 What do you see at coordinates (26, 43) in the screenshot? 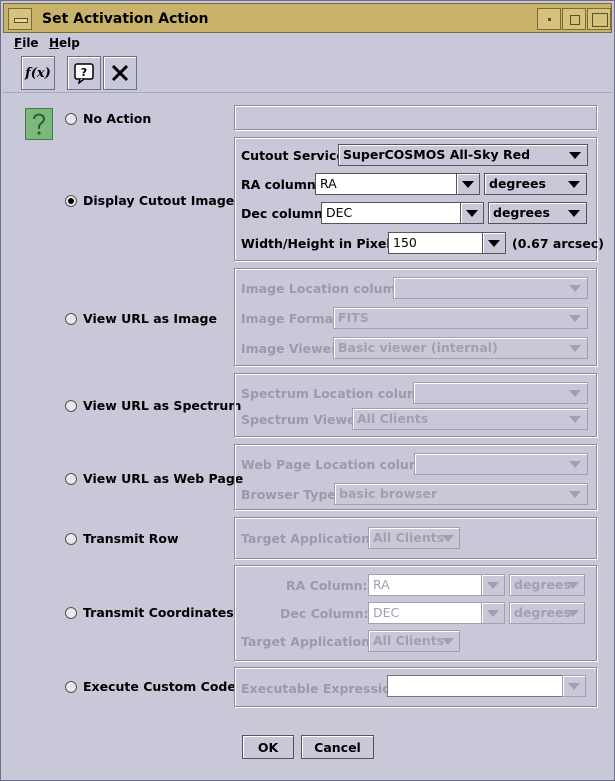
I see `menu-file: File` at bounding box center [26, 43].